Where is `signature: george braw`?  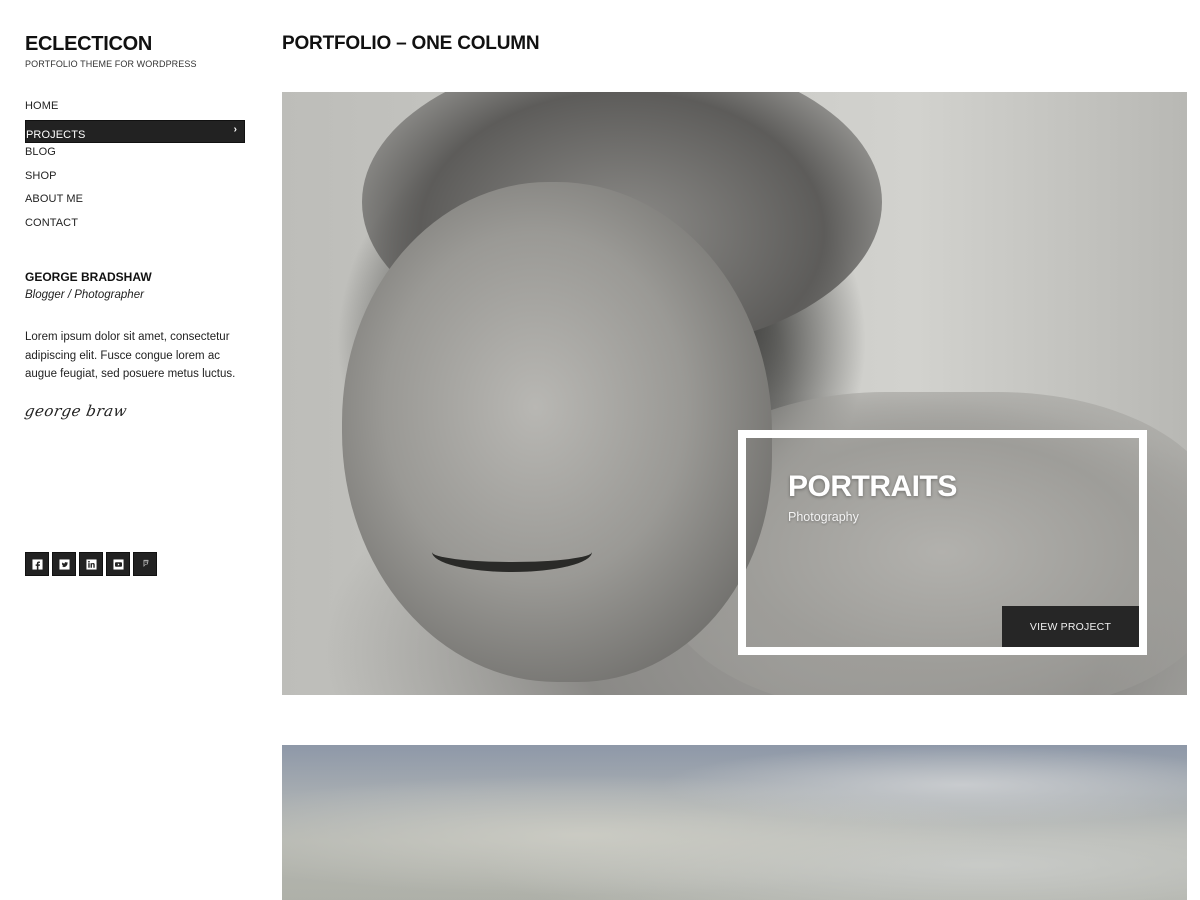
signature: george braw is located at coordinates (76, 411).